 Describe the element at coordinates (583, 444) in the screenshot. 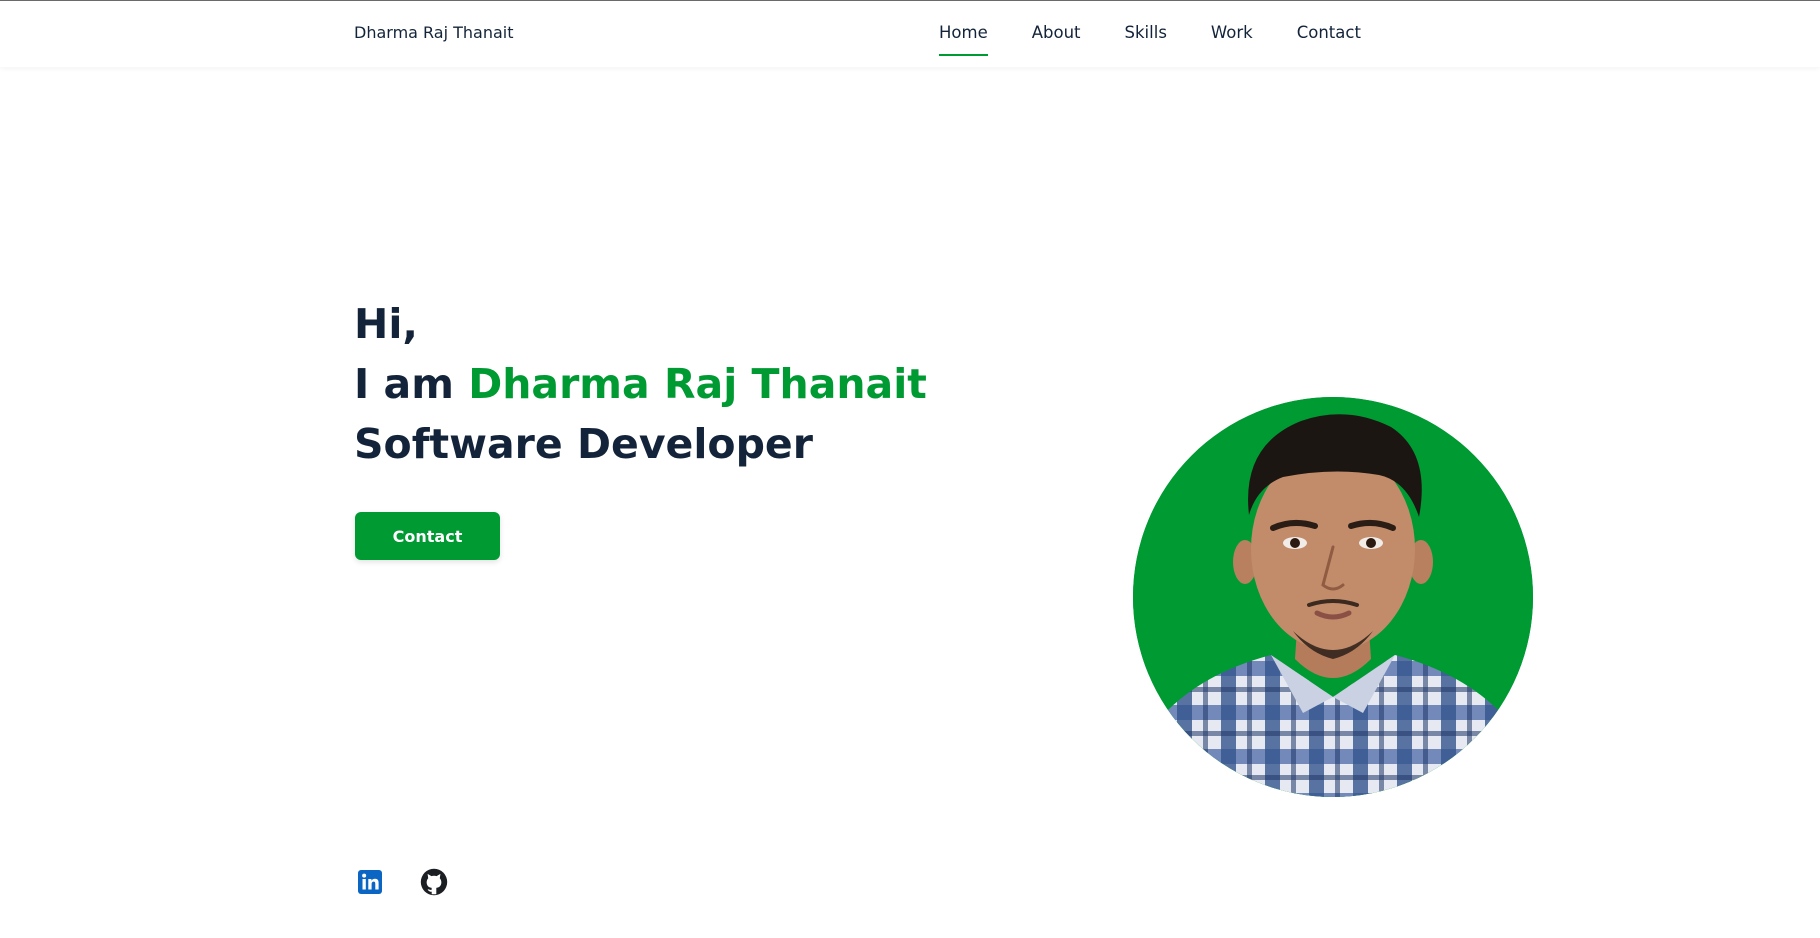

I see `hero-role: Software Developer` at that location.